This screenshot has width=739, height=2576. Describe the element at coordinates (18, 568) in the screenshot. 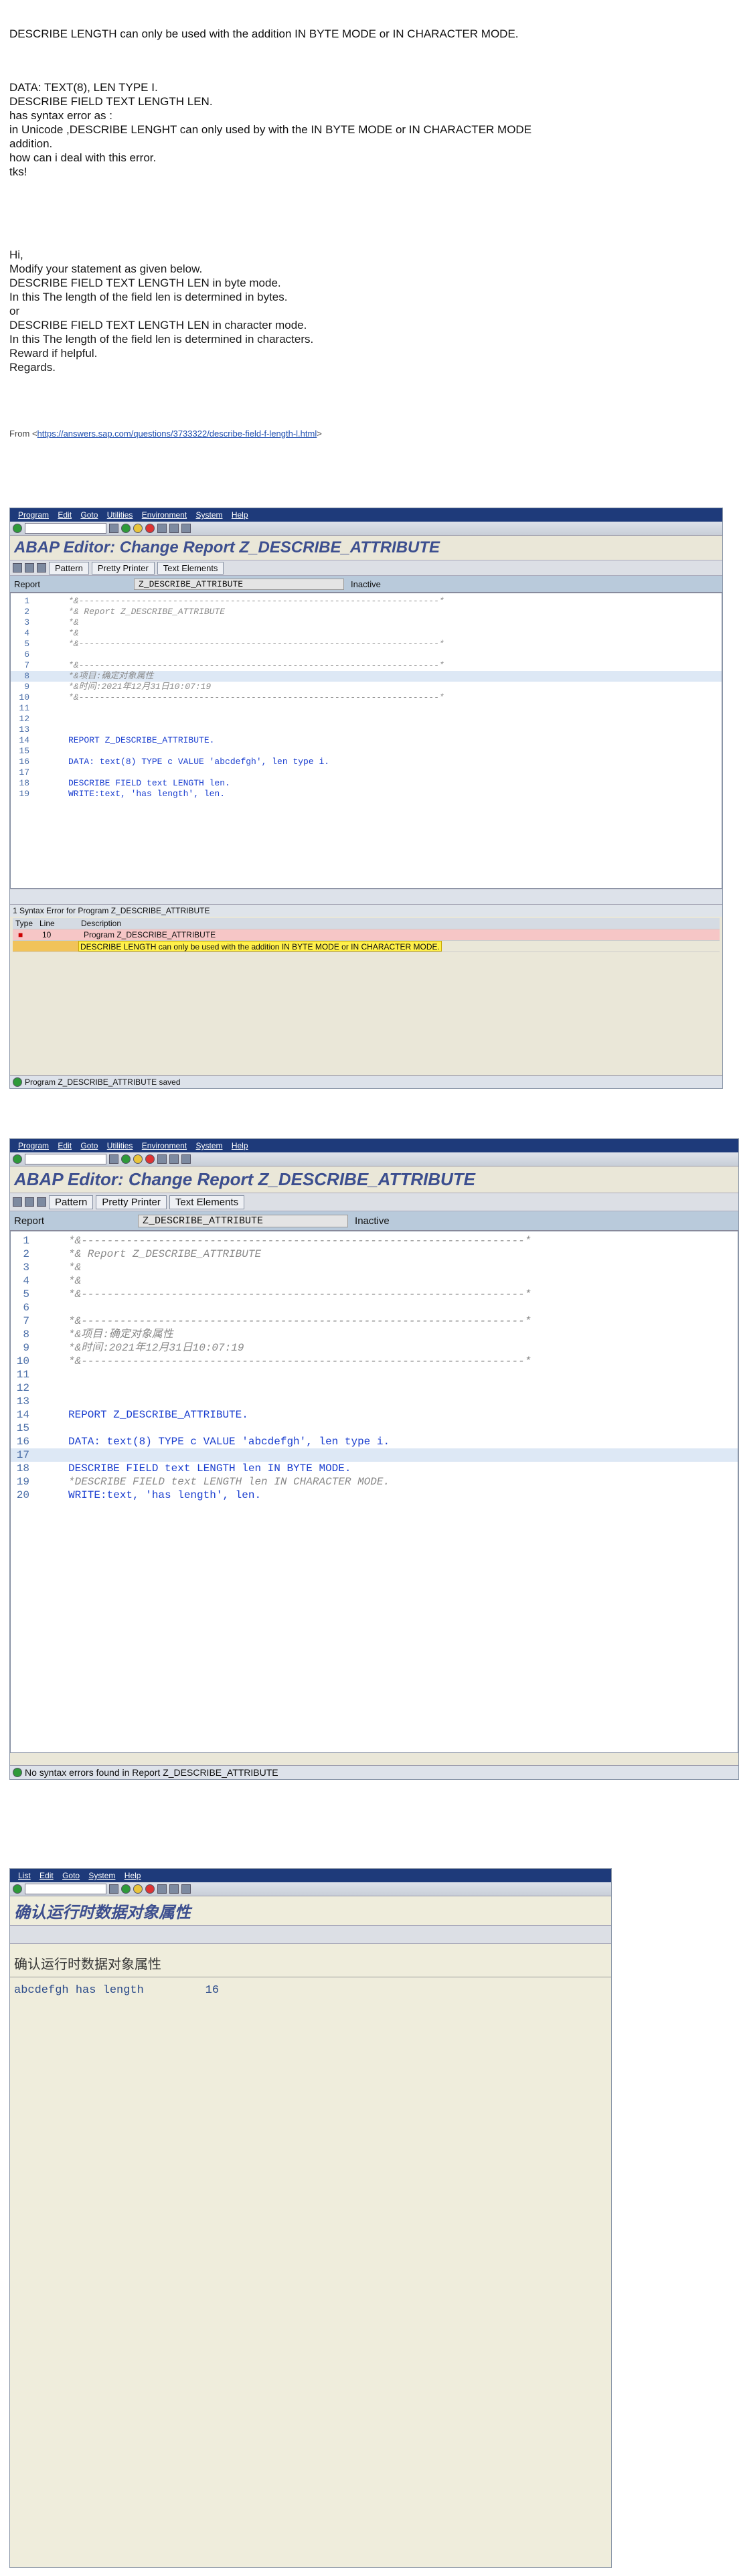

I see `check-icon` at that location.